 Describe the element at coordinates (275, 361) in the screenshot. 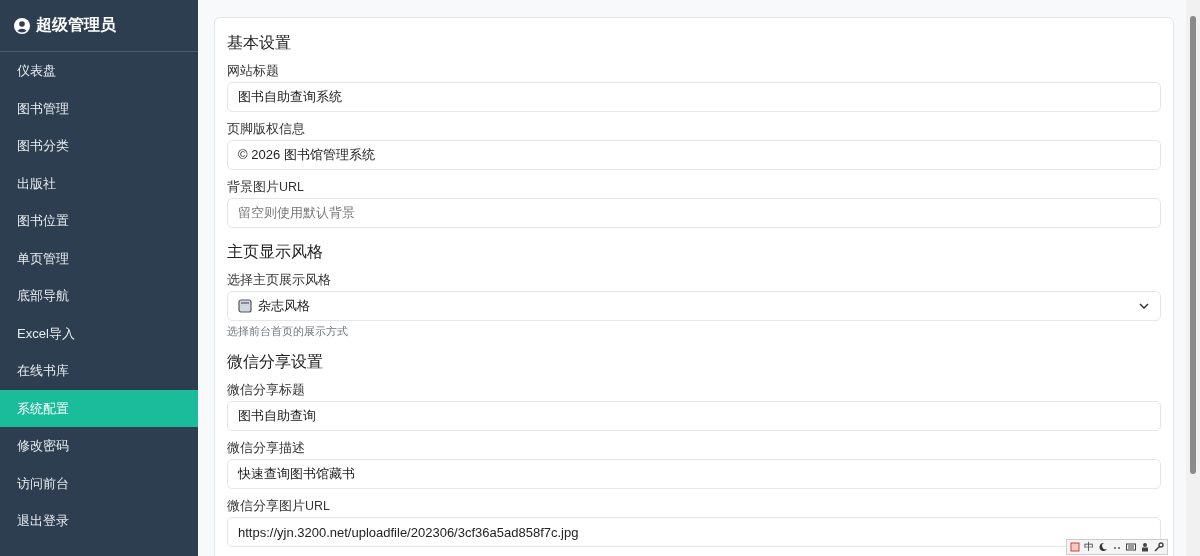

I see `section-title: 微信分享设置` at that location.